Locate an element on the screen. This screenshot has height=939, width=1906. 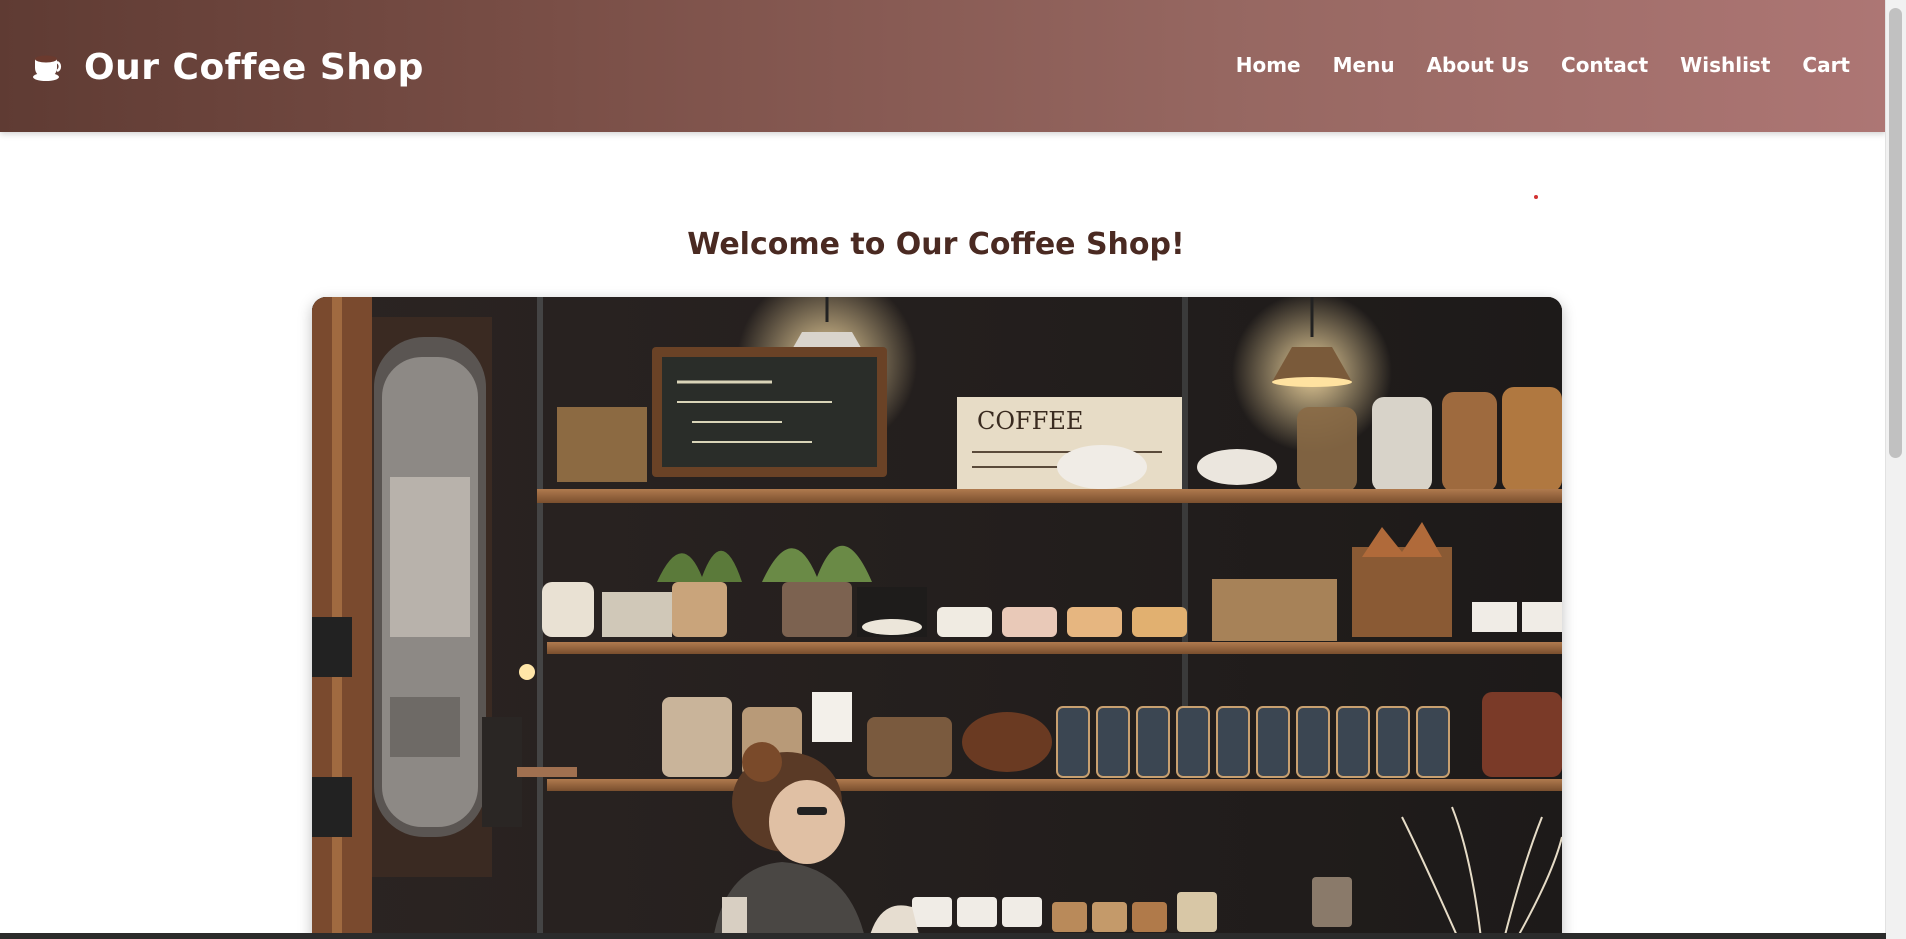
hero-sign-text: COFFEE is located at coordinates (1030, 421).